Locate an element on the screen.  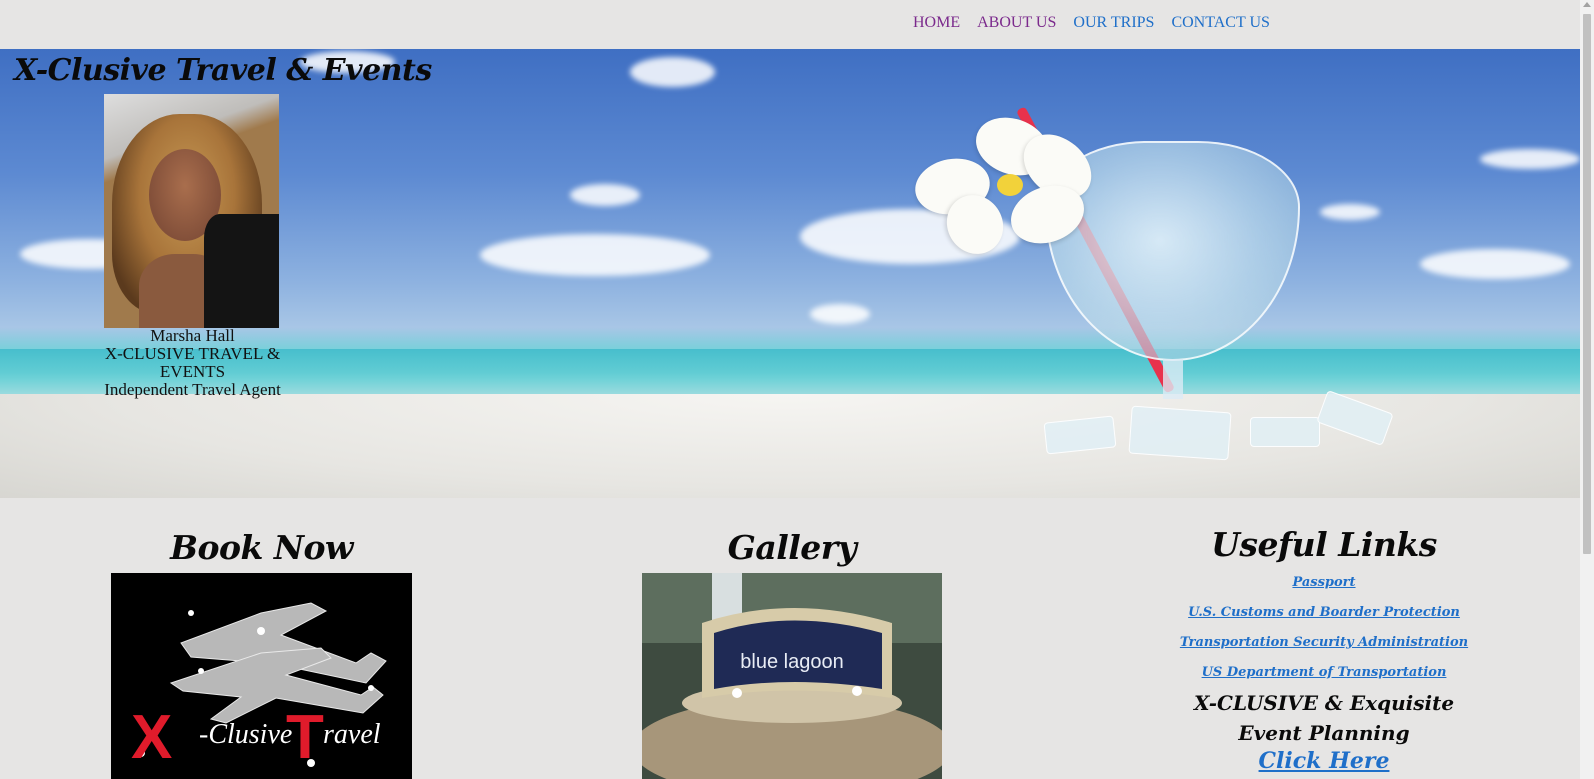
nav-about-us: ABOUT US is located at coordinates (1016, 23).